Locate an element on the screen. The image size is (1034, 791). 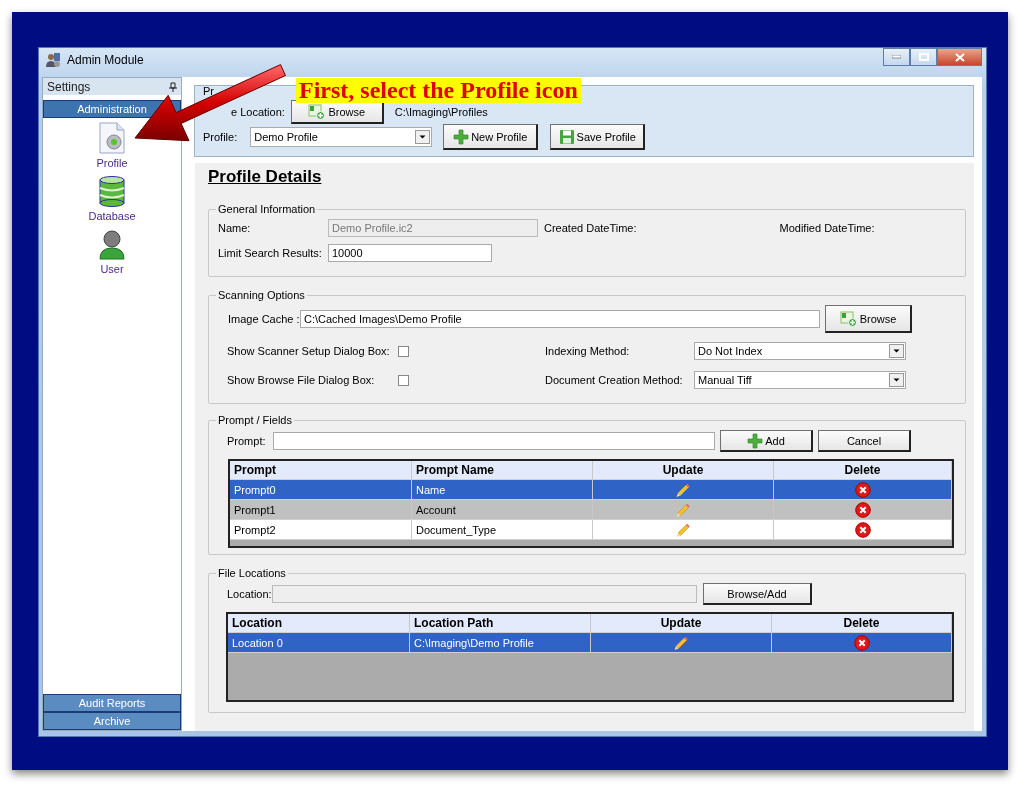
dropdown: Do Not Index is located at coordinates (800, 351).